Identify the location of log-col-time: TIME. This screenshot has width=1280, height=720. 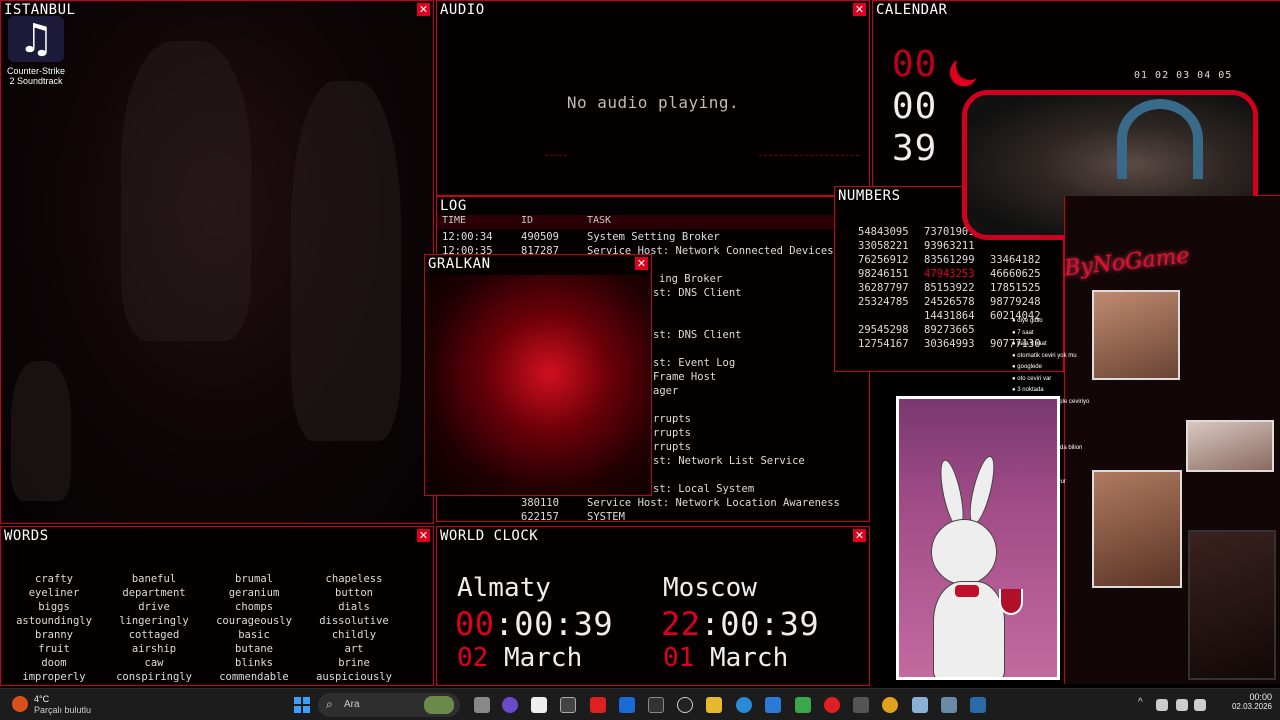
(454, 220).